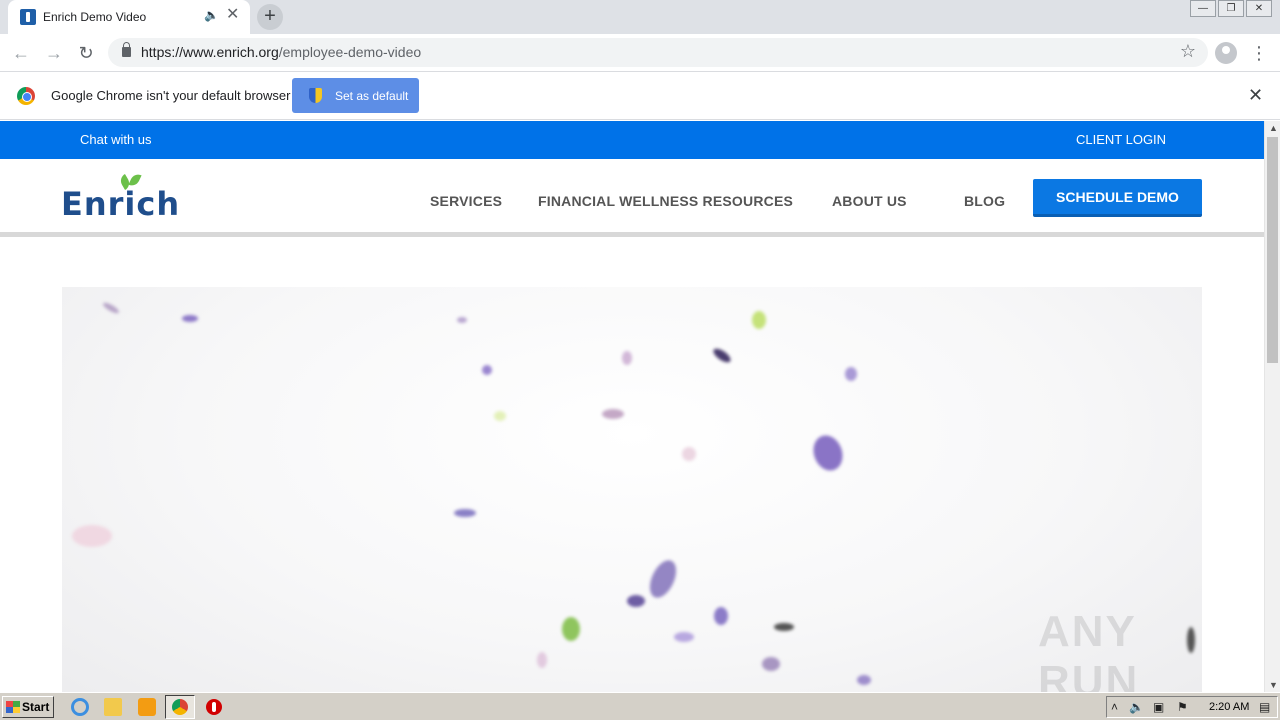  What do you see at coordinates (13, 707) in the screenshot?
I see `windows-flag-icon` at bounding box center [13, 707].